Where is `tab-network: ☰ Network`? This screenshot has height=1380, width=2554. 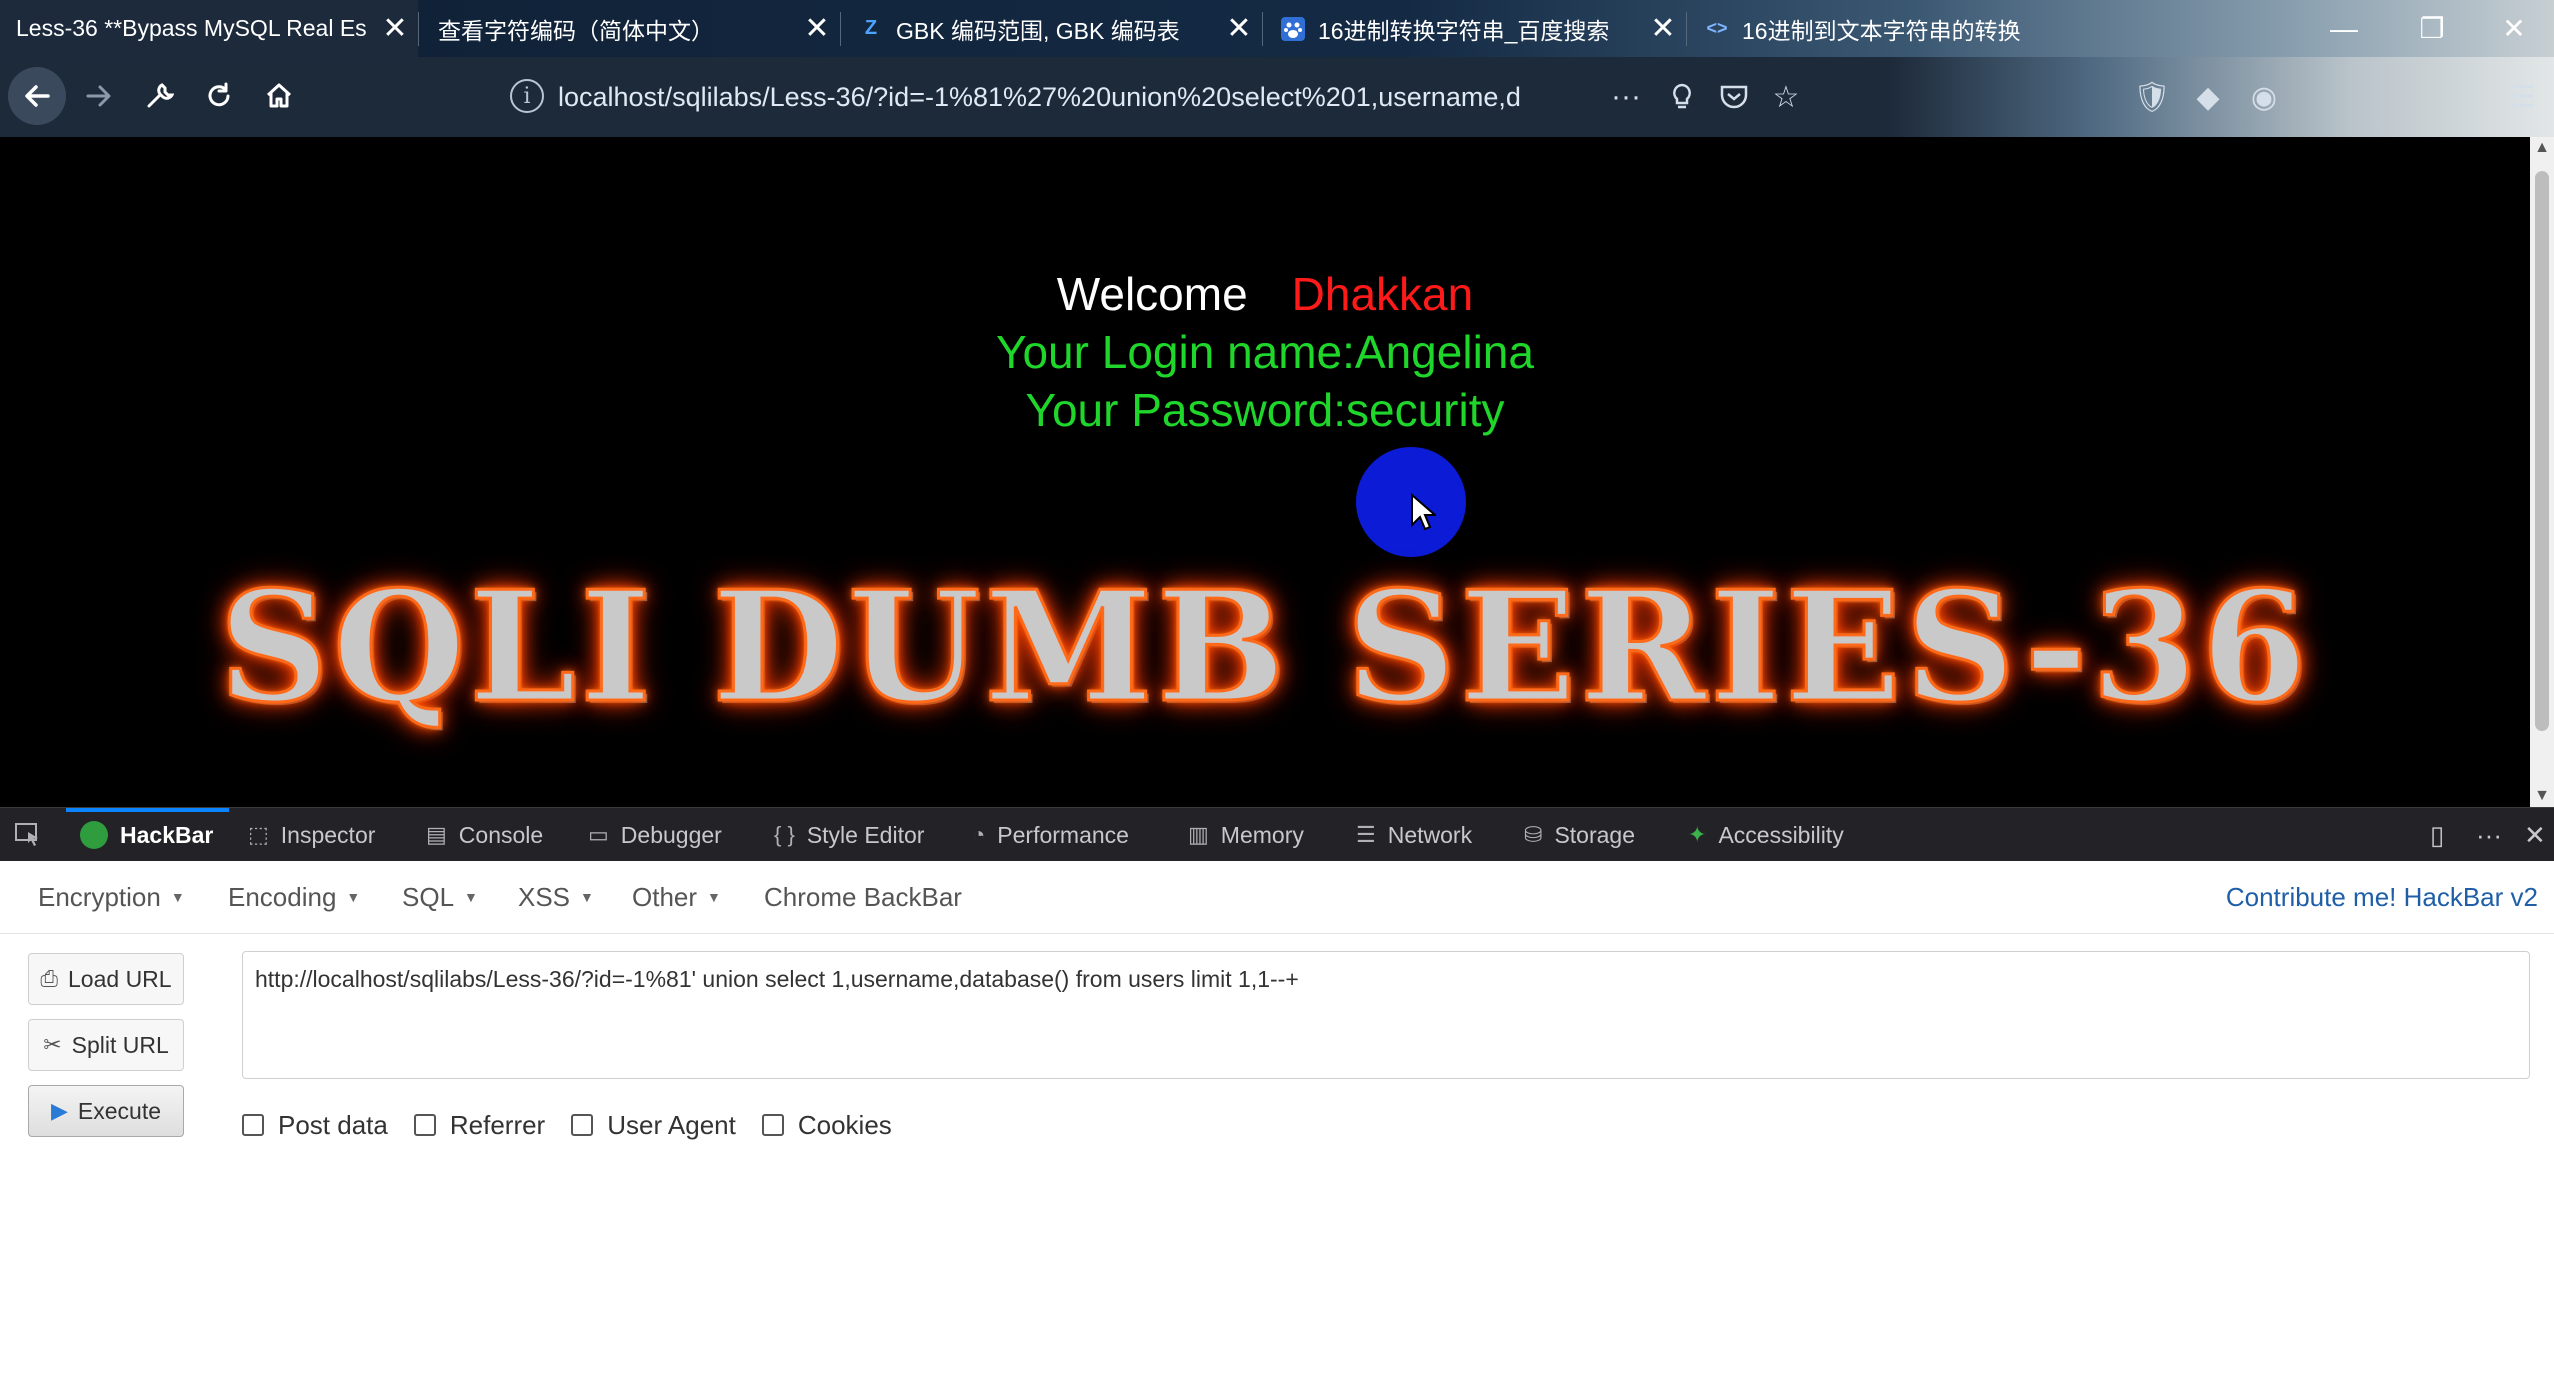
tab-network: ☰ Network is located at coordinates (1414, 835).